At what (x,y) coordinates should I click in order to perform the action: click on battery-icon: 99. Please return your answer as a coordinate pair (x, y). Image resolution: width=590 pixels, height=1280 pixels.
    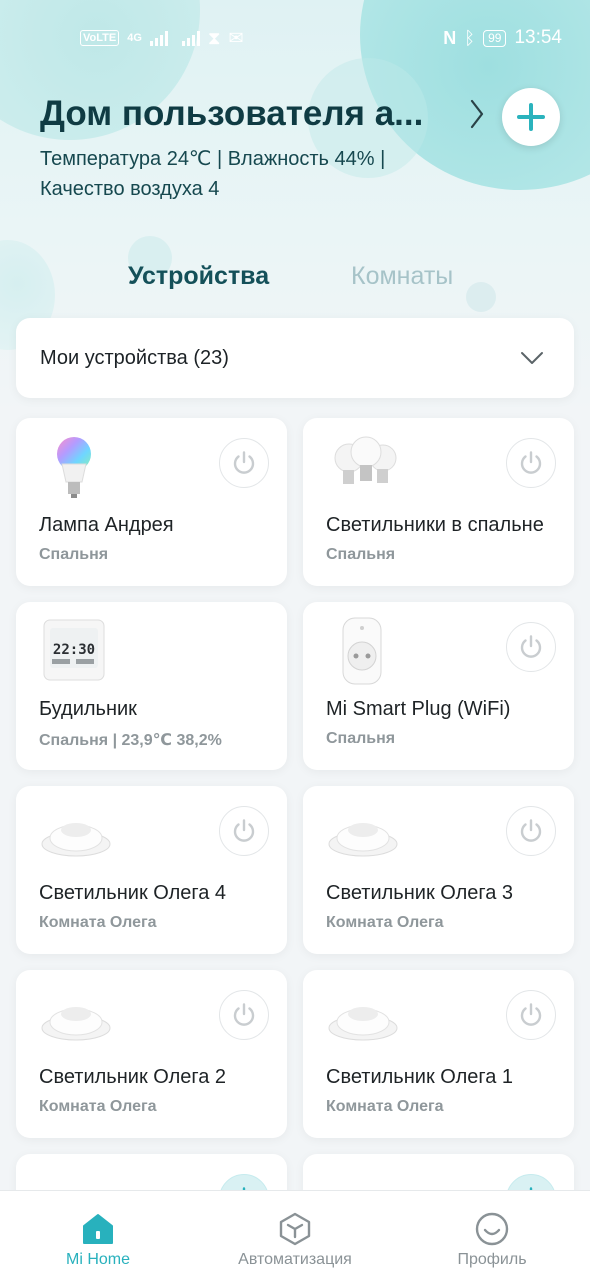
    Looking at the image, I should click on (495, 38).